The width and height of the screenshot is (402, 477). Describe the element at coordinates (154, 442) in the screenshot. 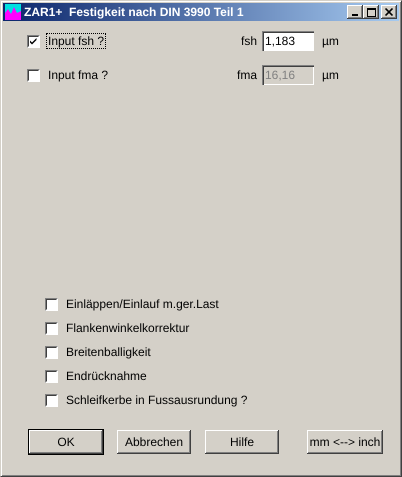

I see `dialog-button: Abbrechen` at that location.